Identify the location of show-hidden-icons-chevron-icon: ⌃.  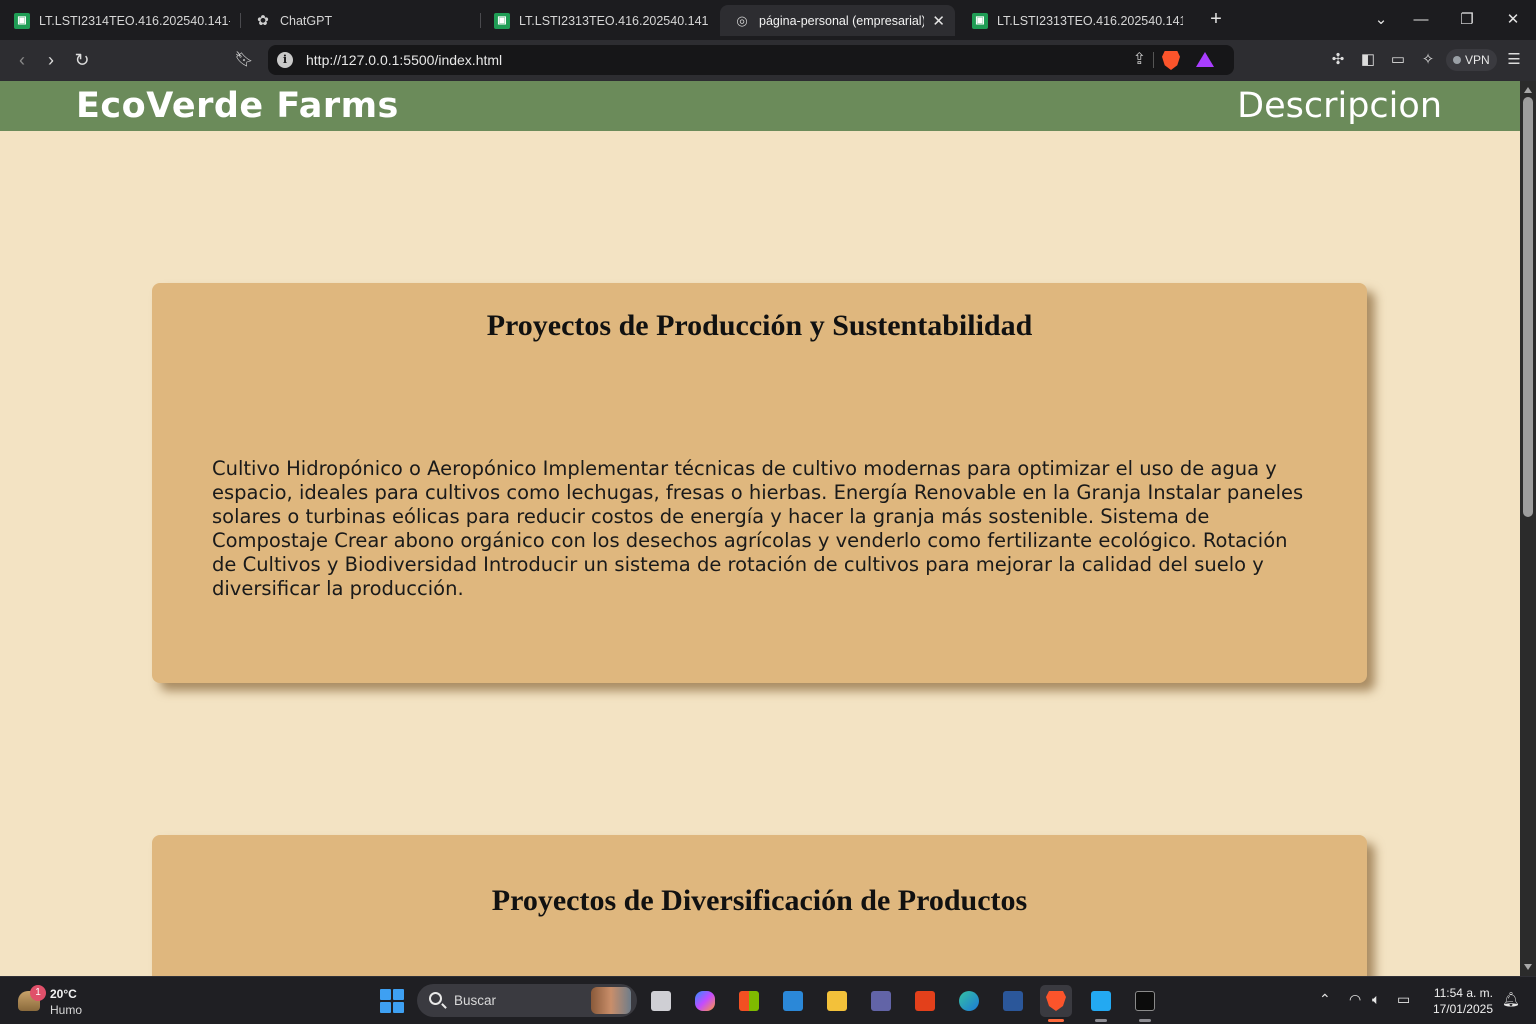
(1325, 999).